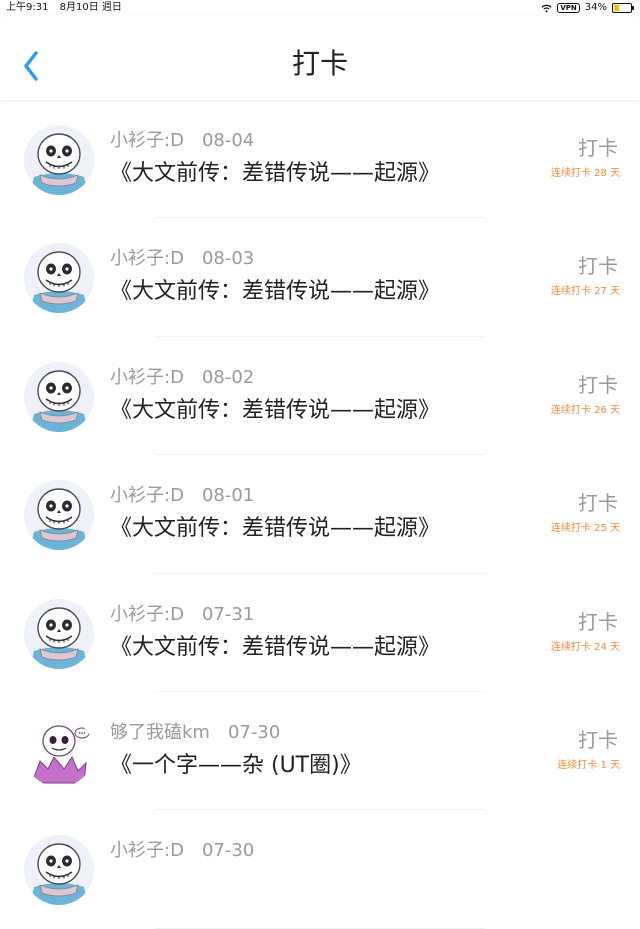  Describe the element at coordinates (585, 410) in the screenshot. I see `streak-label: 连续打卡 26 天` at that location.